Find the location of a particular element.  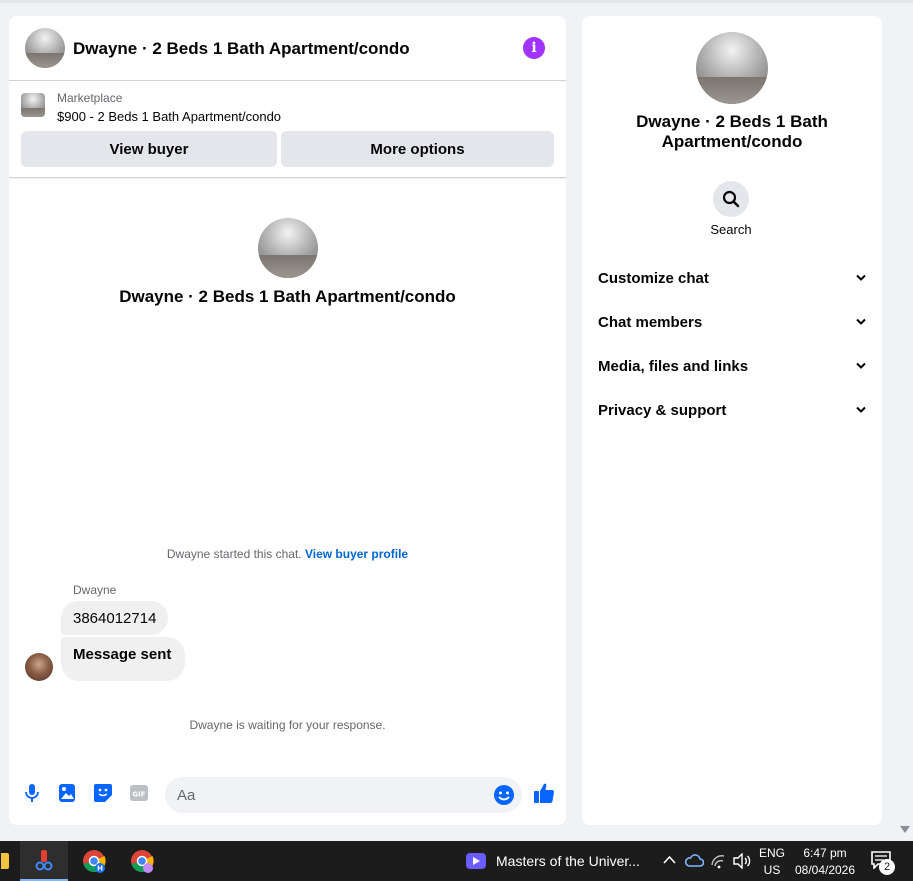

message-input is located at coordinates (327, 795).